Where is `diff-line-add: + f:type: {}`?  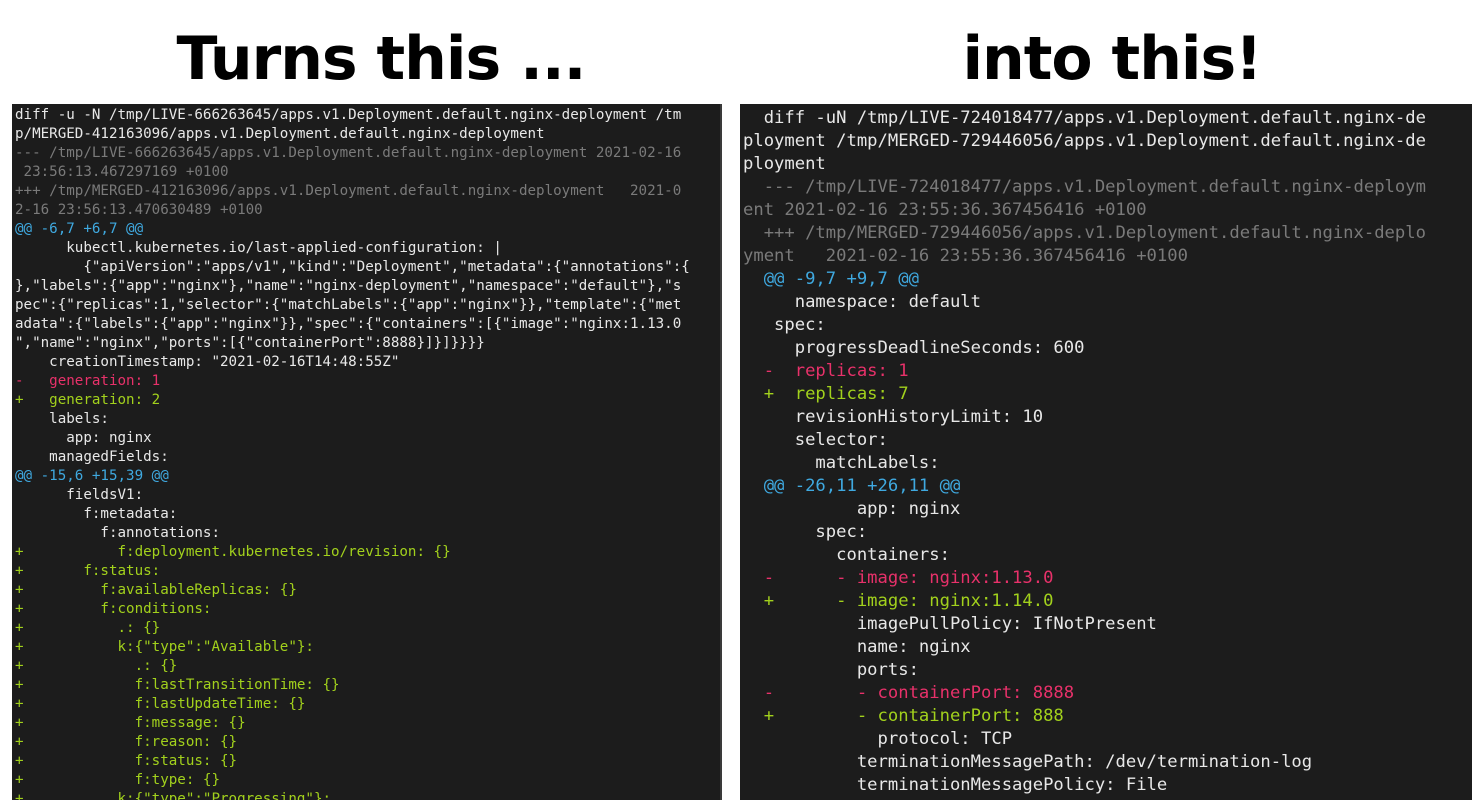 diff-line-add: + f:type: {} is located at coordinates (117, 780).